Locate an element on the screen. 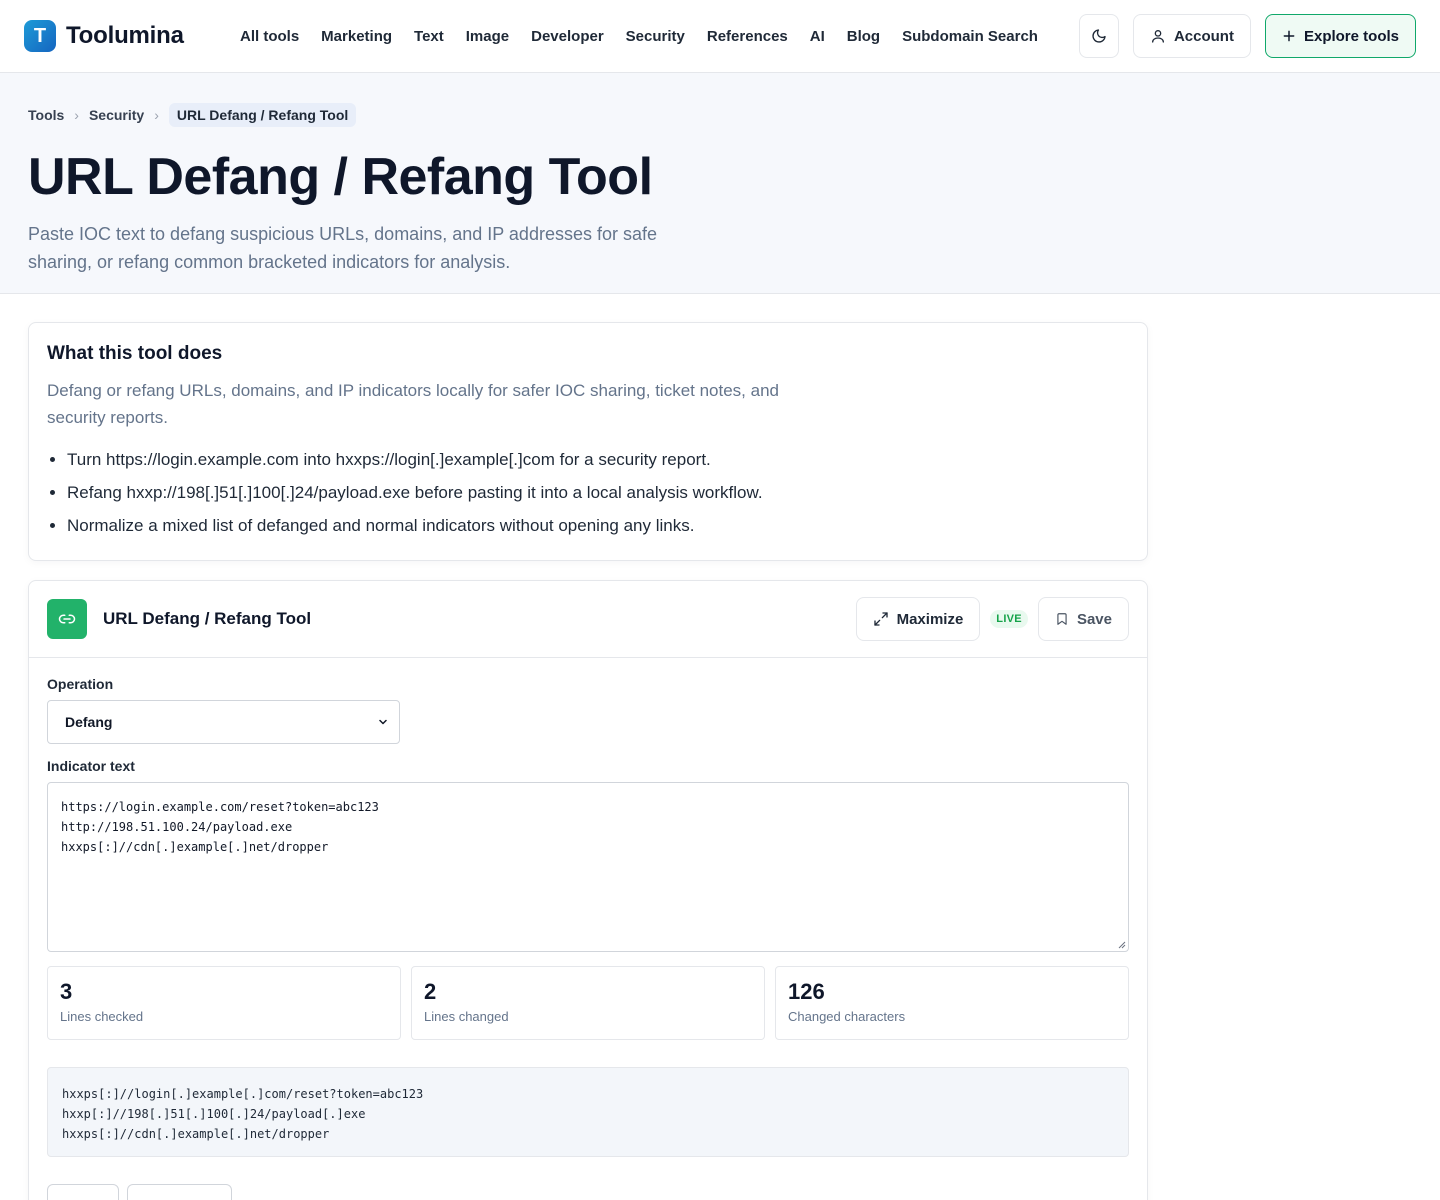  maximize-button: Maximize is located at coordinates (918, 619).